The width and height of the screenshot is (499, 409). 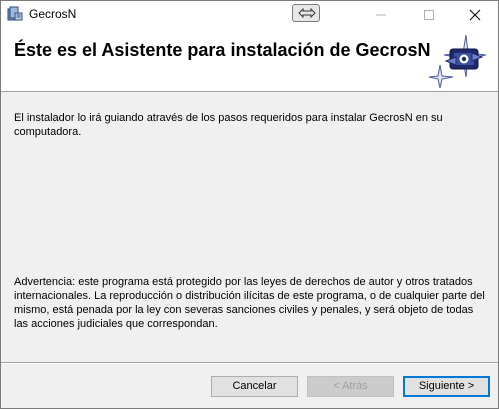 What do you see at coordinates (350, 386) in the screenshot?
I see `back-button: < Atrás` at bounding box center [350, 386].